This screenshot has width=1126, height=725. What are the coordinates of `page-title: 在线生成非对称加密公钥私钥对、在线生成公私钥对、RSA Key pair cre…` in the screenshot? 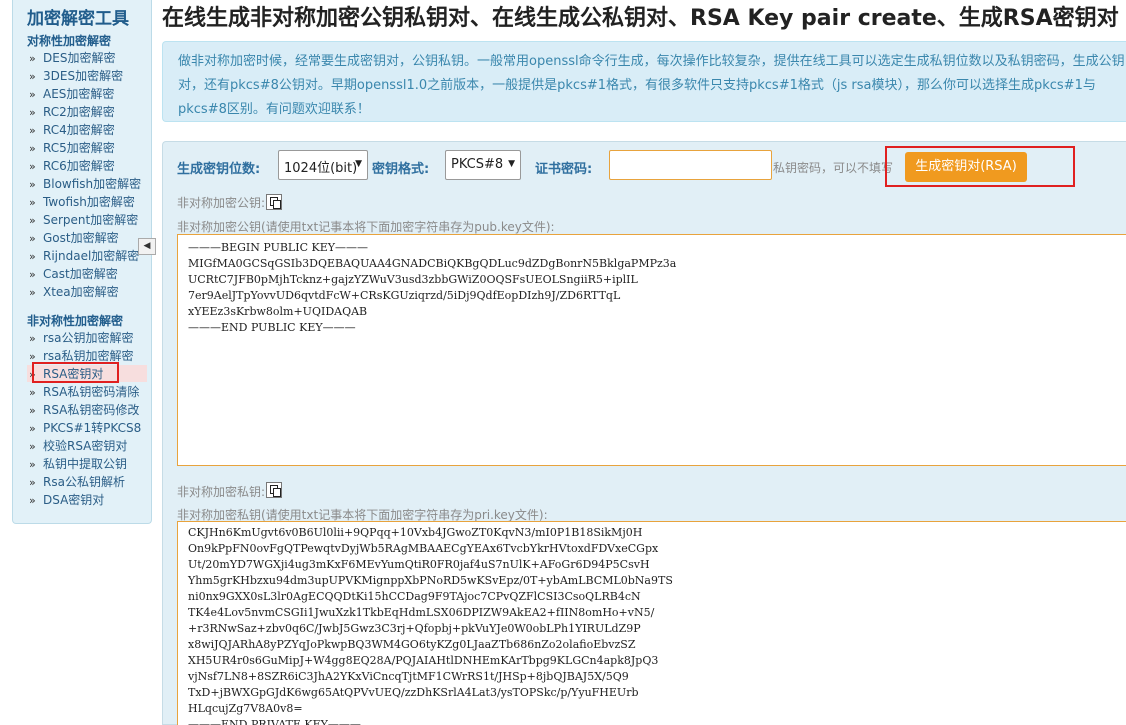 It's located at (640, 18).